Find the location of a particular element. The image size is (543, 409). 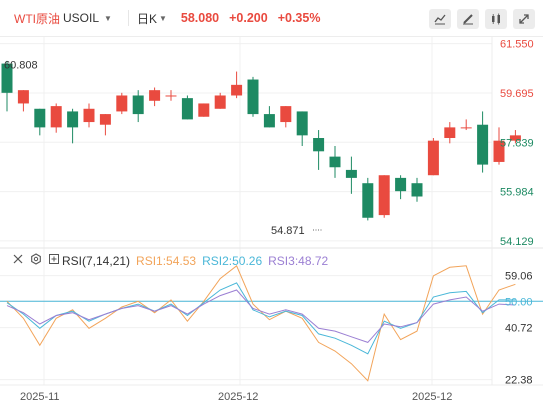

rsi-name: RSI(7,14,21) is located at coordinates (96, 260).